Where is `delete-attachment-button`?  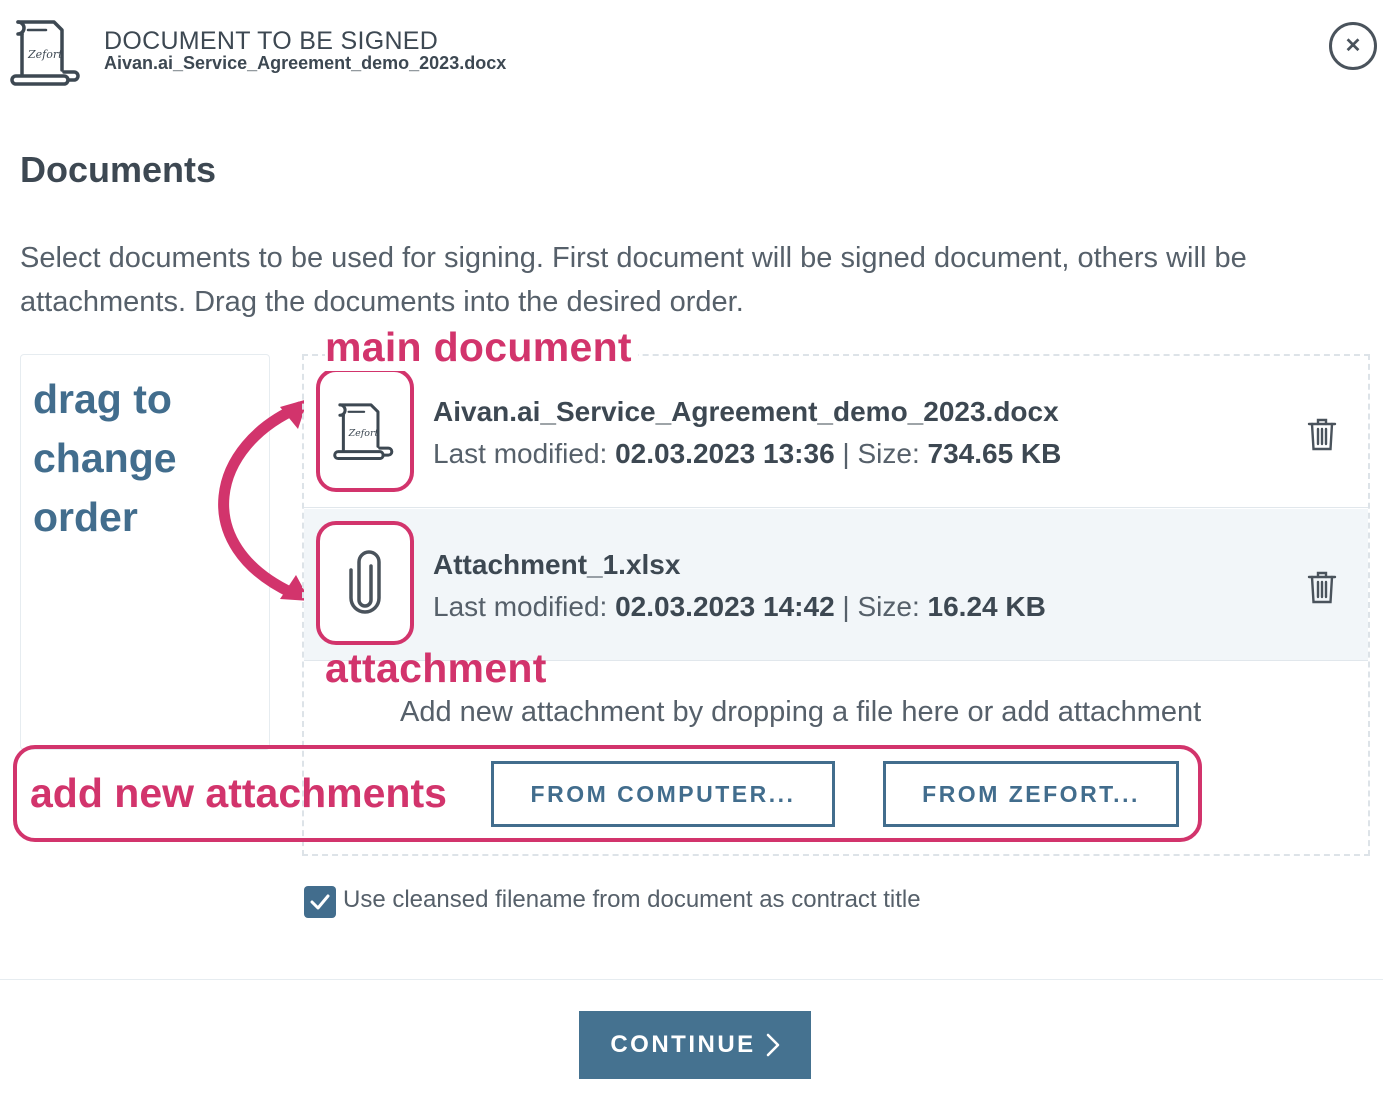 delete-attachment-button is located at coordinates (1322, 587).